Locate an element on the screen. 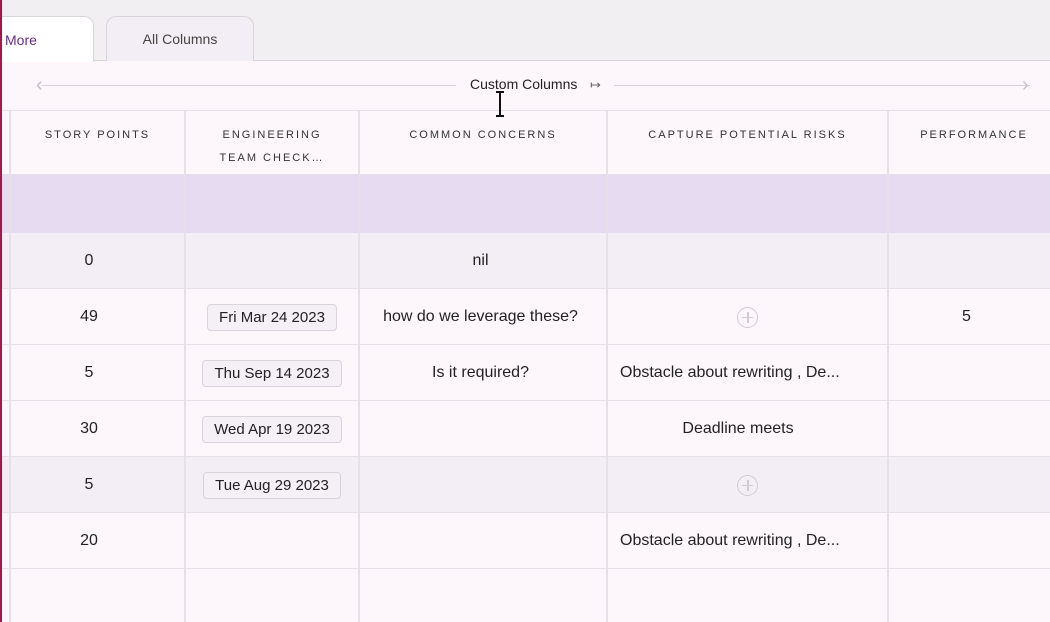 The width and height of the screenshot is (1050, 622). common-concerns-cell: how do we leverage these? is located at coordinates (480, 317).